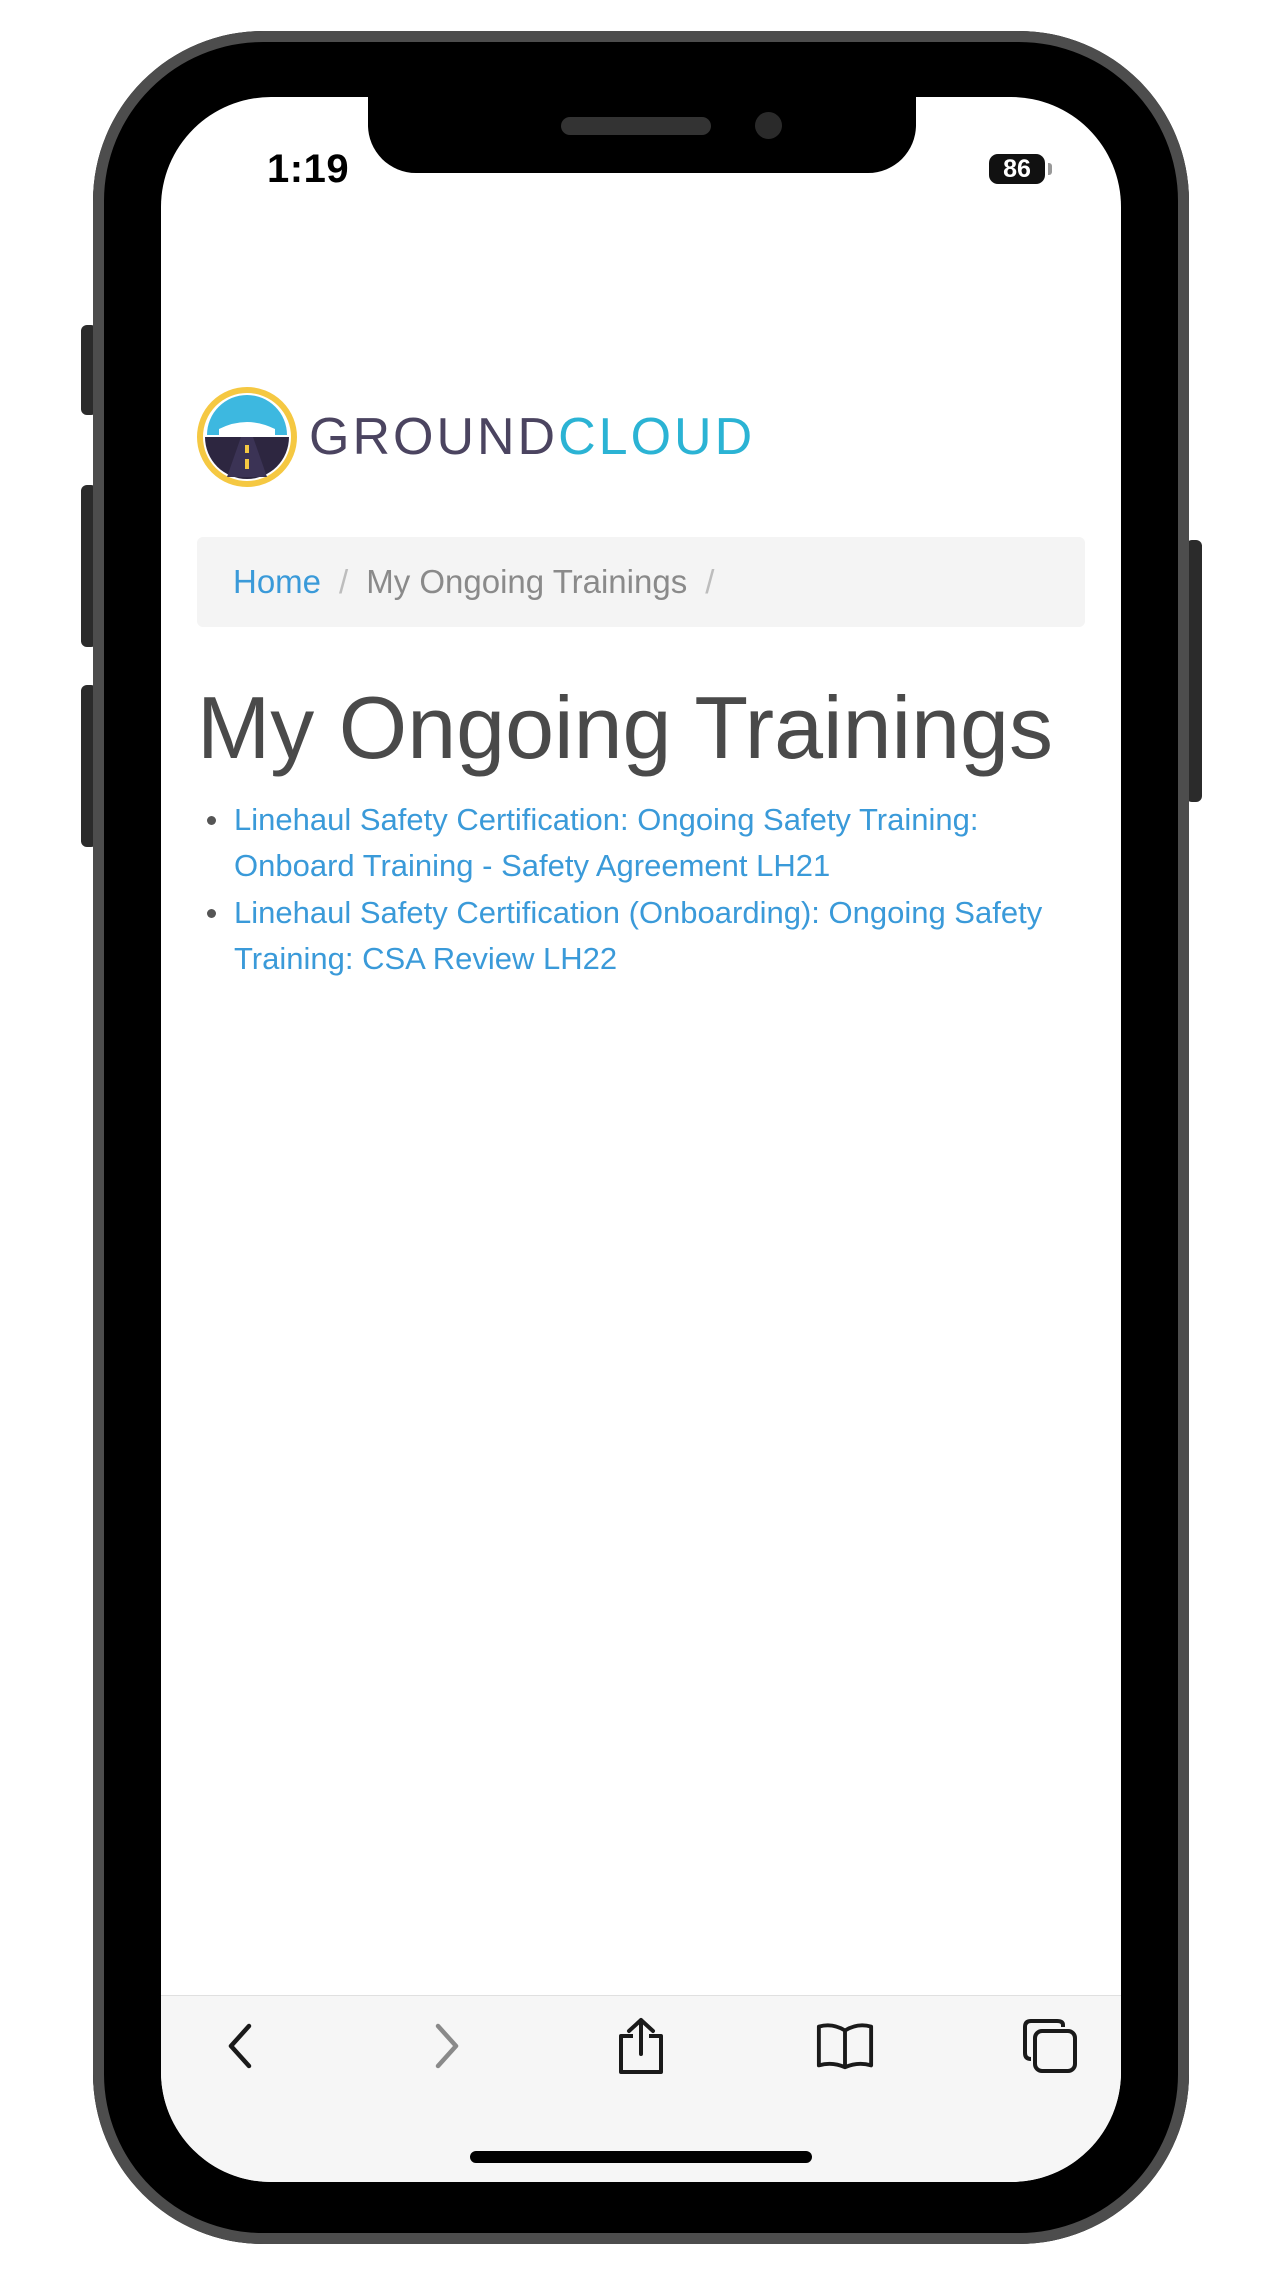 The width and height of the screenshot is (1280, 2275). What do you see at coordinates (277, 582) in the screenshot?
I see `breadcrumb-home-link: Home` at bounding box center [277, 582].